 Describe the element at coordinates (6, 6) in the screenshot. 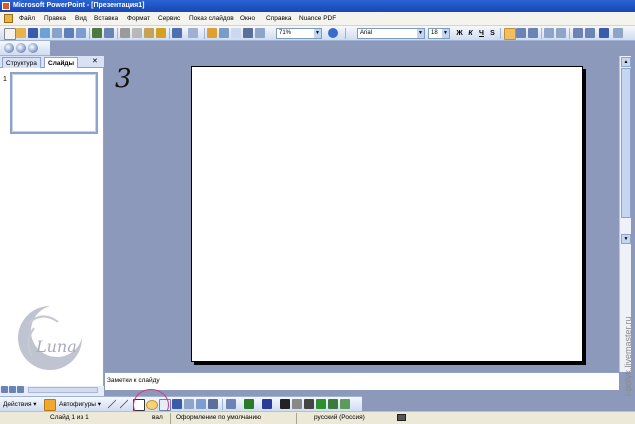

I see `powerpoint-app-icon` at that location.